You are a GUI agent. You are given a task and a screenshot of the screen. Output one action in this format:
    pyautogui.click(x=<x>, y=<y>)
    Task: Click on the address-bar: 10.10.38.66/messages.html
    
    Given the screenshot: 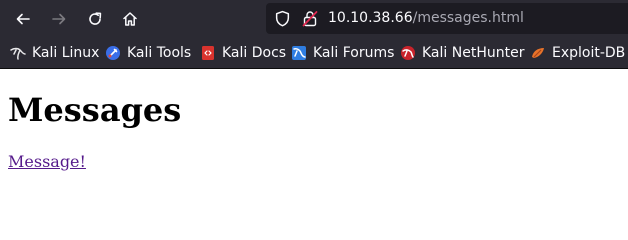 What is the action you would take?
    pyautogui.click(x=447, y=18)
    